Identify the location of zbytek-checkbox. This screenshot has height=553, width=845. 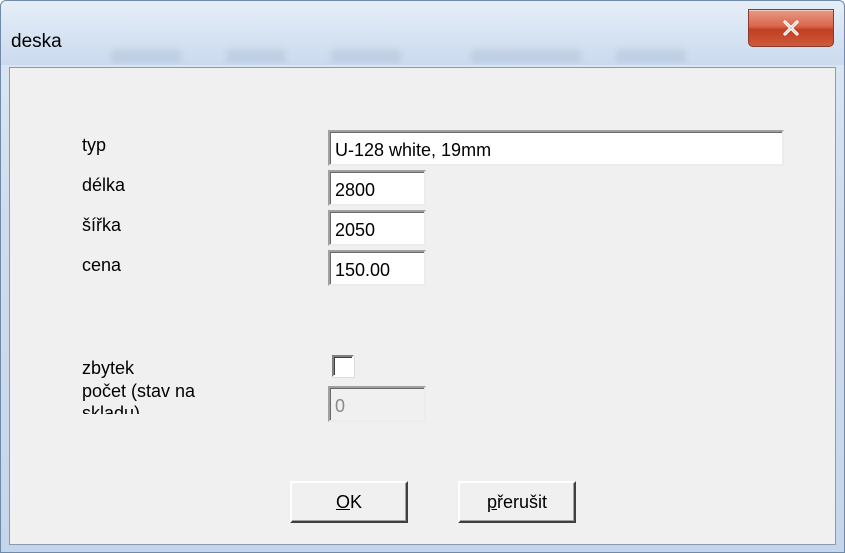
(343, 366).